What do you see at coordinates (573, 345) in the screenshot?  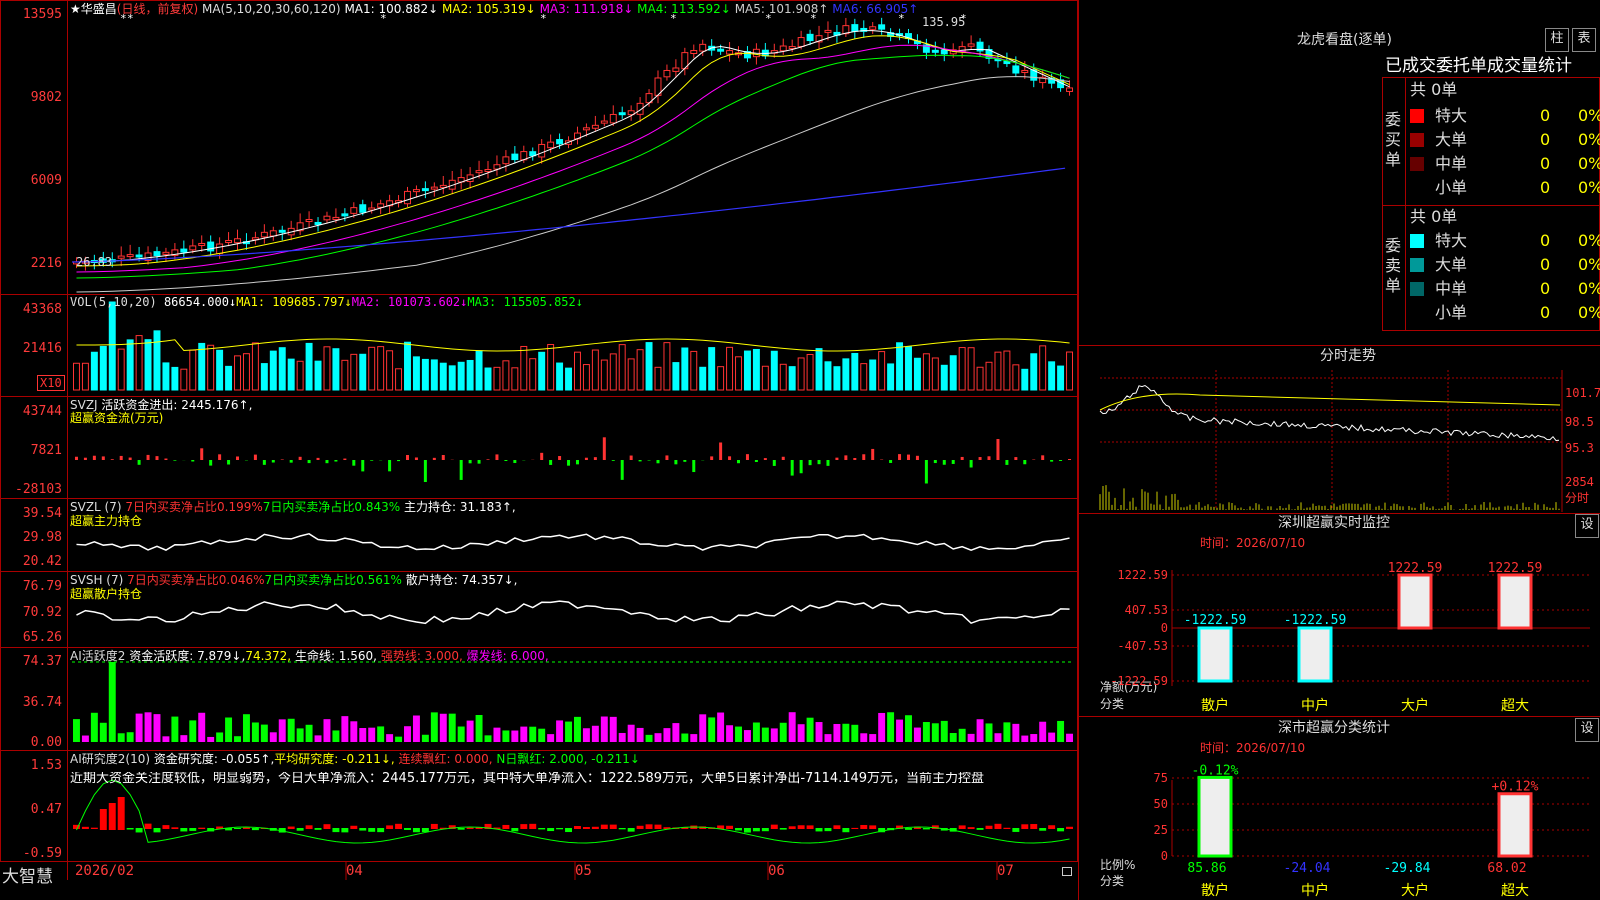 I see `vol-ma1-line` at bounding box center [573, 345].